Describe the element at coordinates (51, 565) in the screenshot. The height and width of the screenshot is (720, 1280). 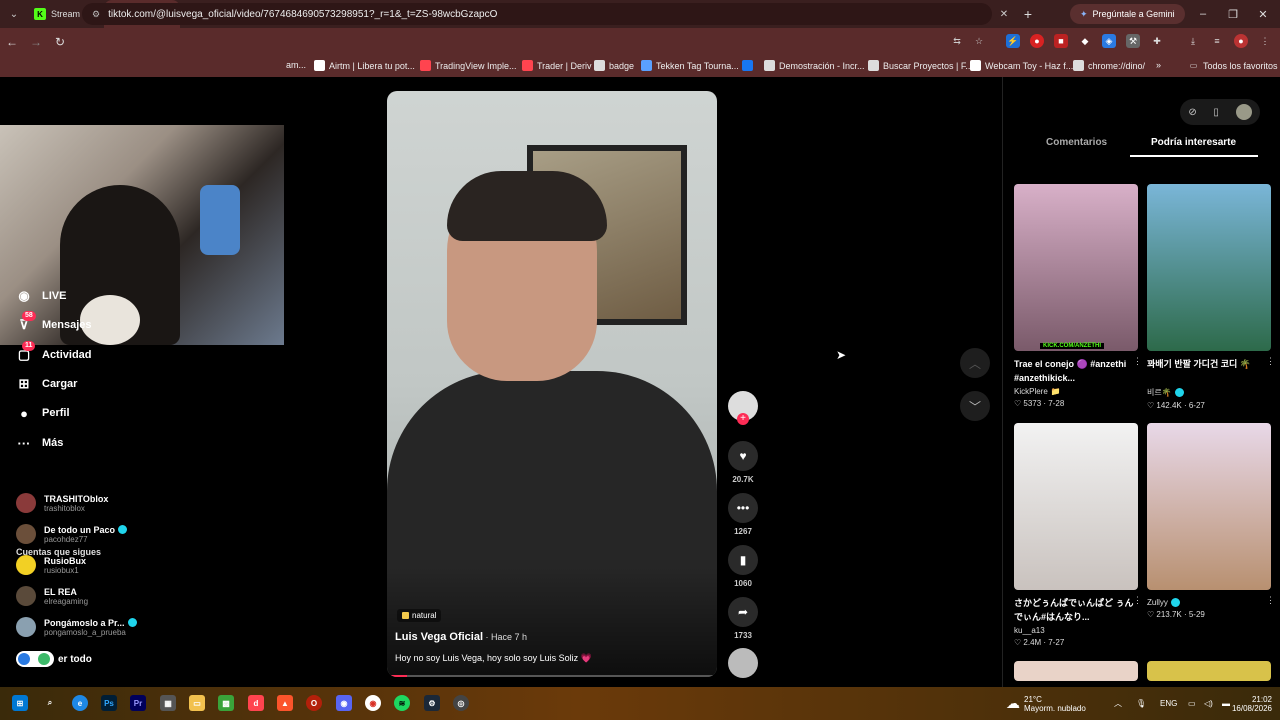
I see `following-item: RusioBux rusiobux1` at that location.